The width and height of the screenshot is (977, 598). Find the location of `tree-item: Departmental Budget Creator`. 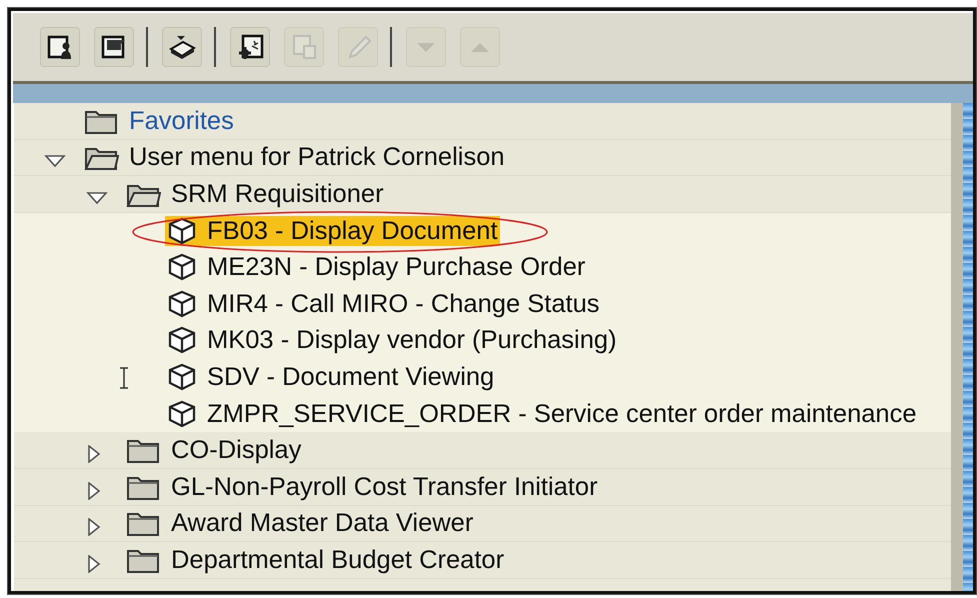

tree-item: Departmental Budget Creator is located at coordinates (314, 559).